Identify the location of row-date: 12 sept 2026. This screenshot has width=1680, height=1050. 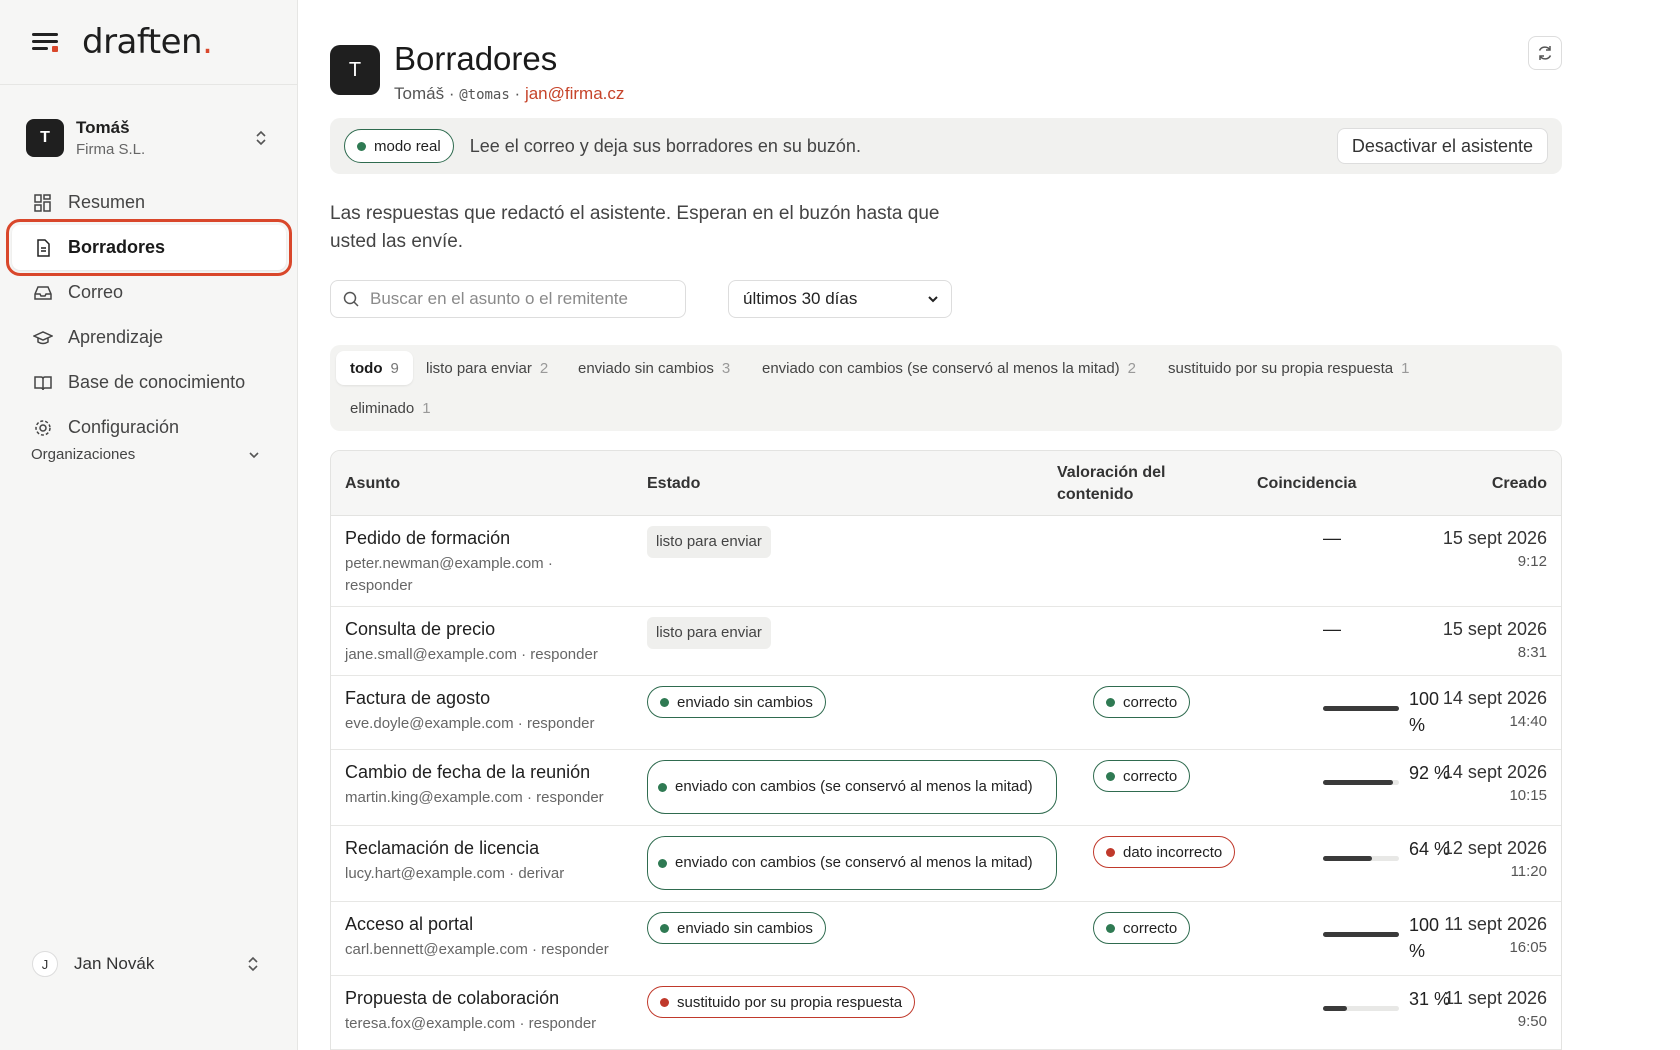
(1494, 848).